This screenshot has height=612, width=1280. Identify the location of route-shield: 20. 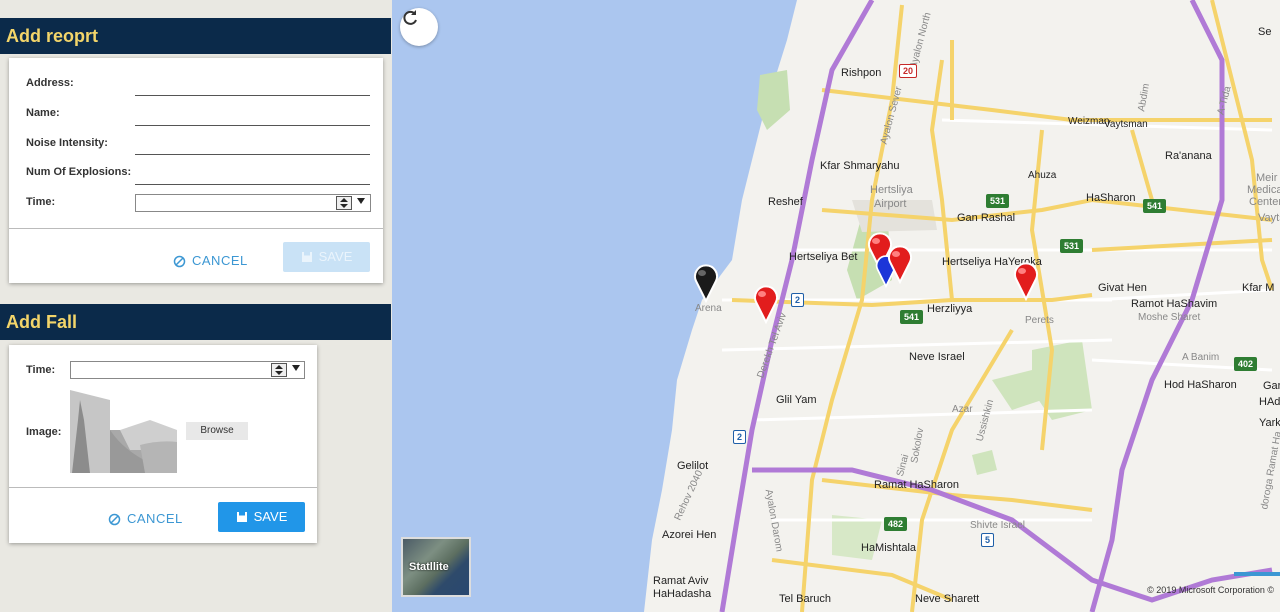
(908, 71).